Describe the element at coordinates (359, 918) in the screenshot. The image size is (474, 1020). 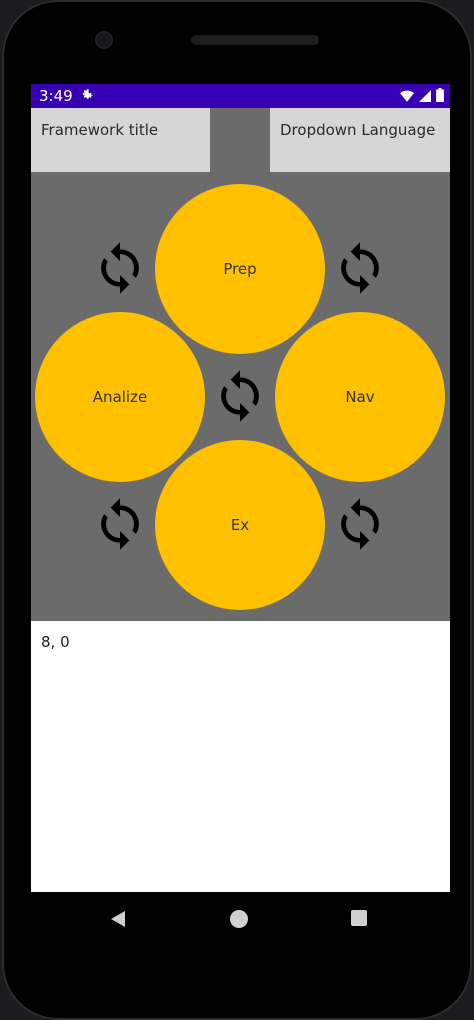
I see `recents-icon` at that location.